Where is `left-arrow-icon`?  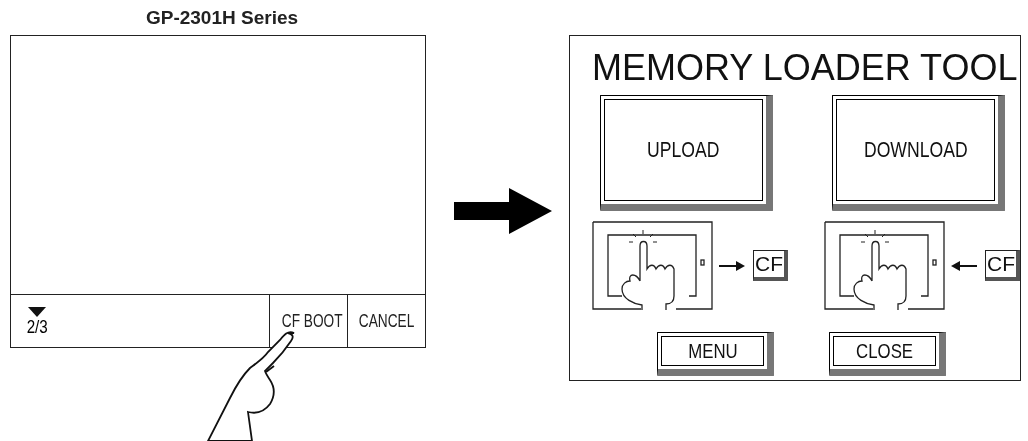 left-arrow-icon is located at coordinates (964, 265).